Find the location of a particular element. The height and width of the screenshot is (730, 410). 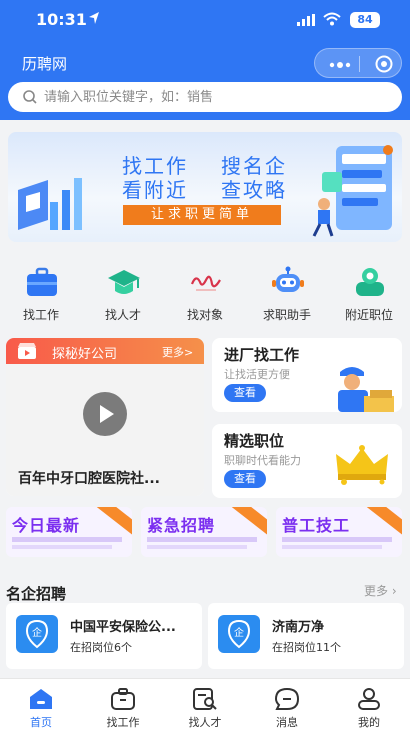

search-people-icon is located at coordinates (205, 699).